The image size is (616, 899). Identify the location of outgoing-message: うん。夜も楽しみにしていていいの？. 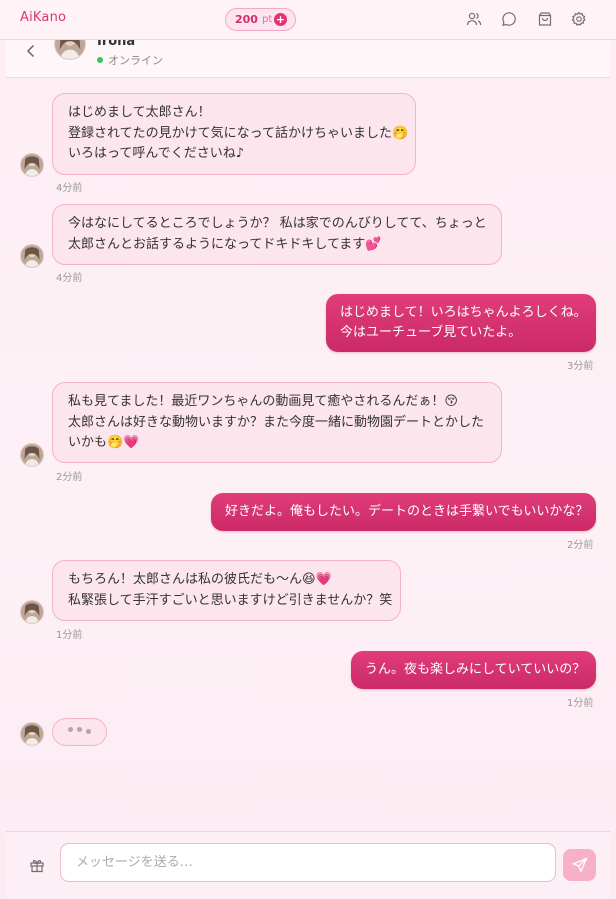
(473, 670).